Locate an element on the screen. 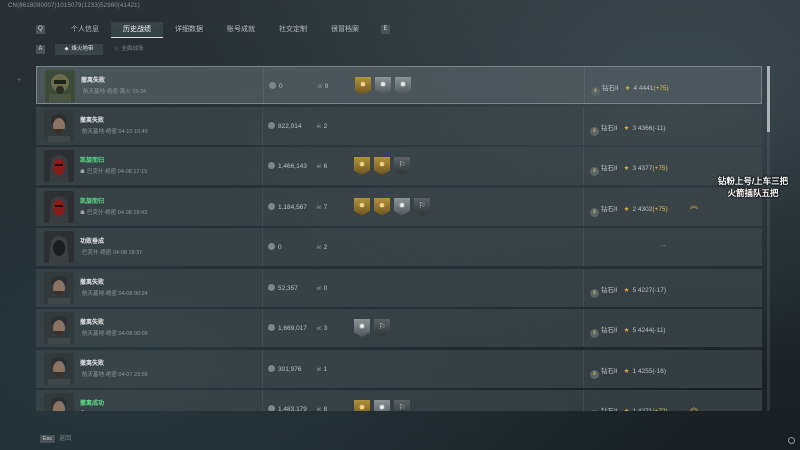  star-icon: ★ is located at coordinates (626, 290).